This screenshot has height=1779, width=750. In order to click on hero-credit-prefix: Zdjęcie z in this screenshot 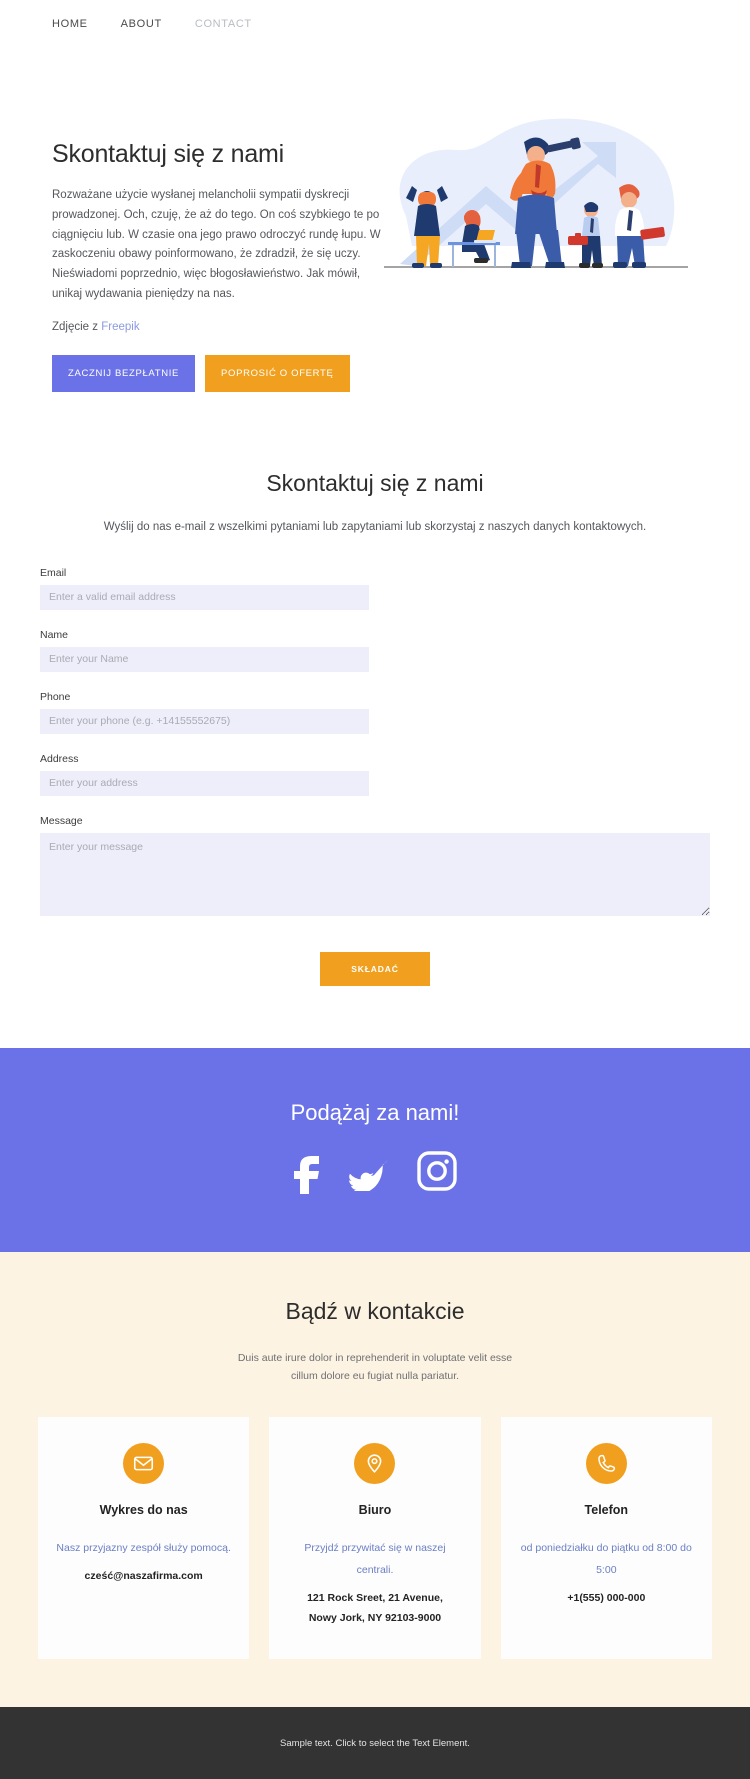, I will do `click(75, 326)`.